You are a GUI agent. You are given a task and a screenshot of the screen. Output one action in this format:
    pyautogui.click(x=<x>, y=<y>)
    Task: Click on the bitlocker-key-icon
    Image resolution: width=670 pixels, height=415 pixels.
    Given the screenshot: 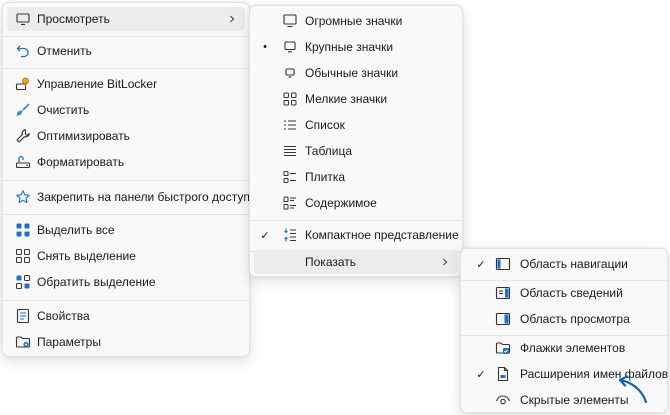 What is the action you would take?
    pyautogui.click(x=23, y=84)
    